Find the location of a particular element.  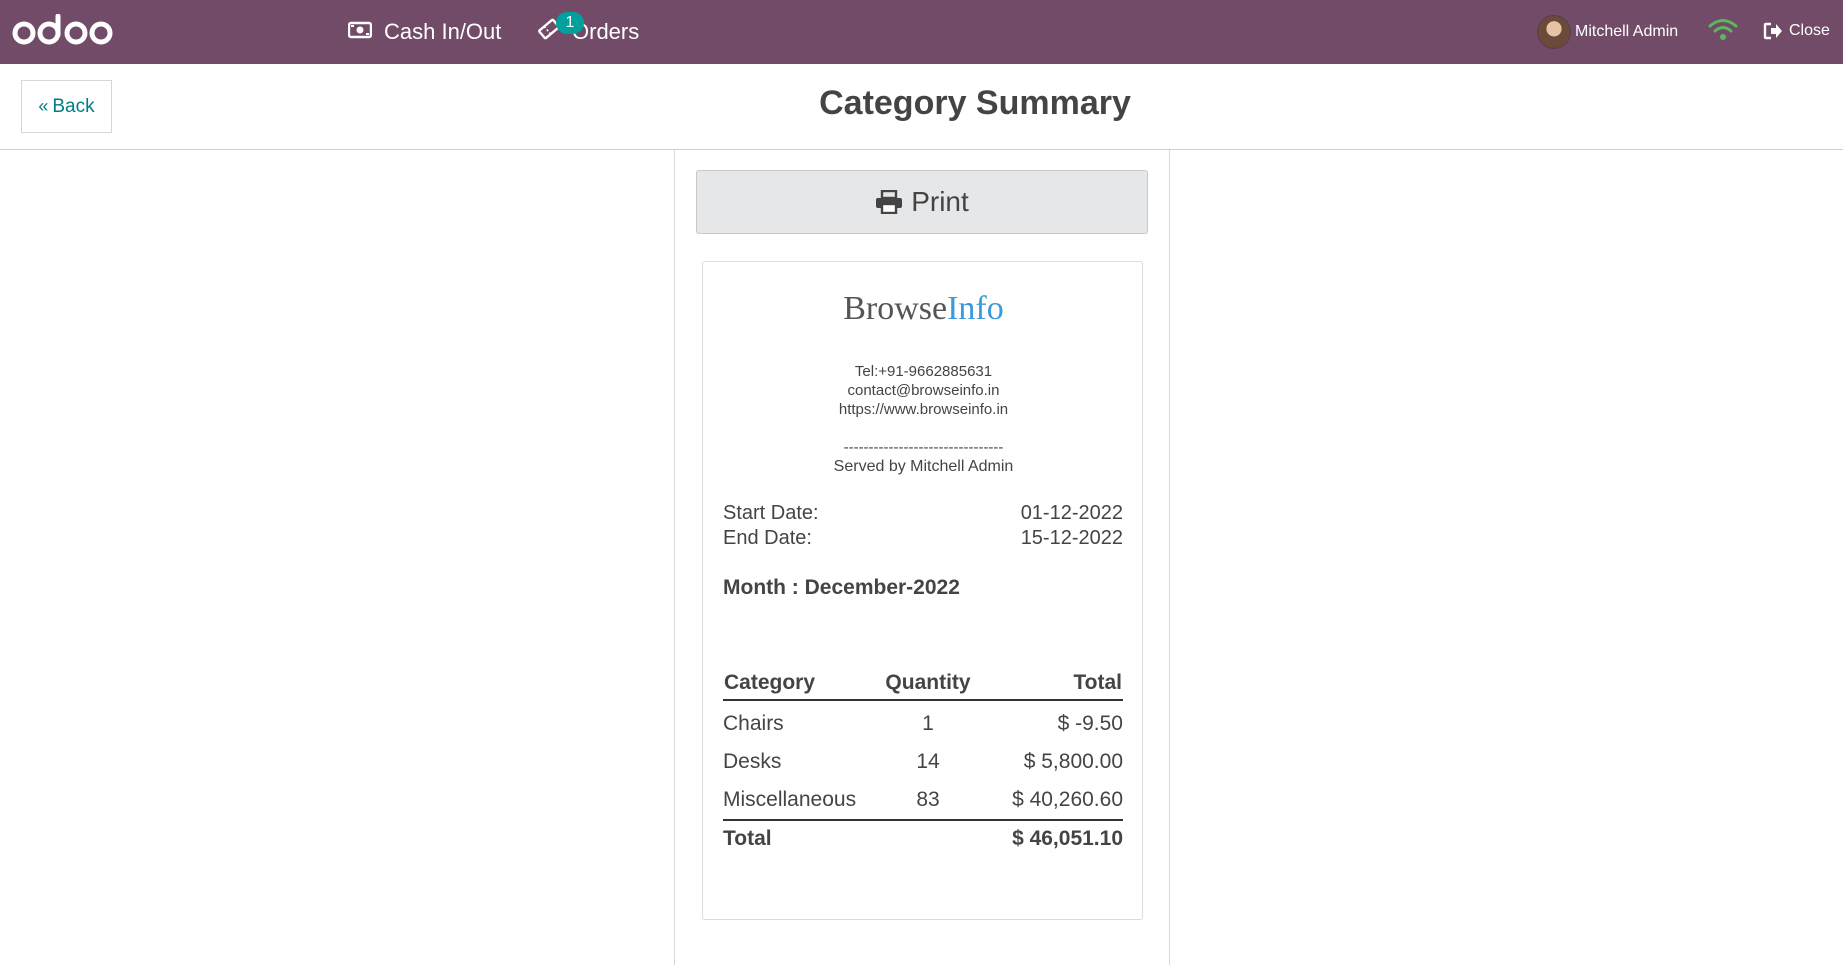

start-date-label: Start Date: is located at coordinates (771, 513).